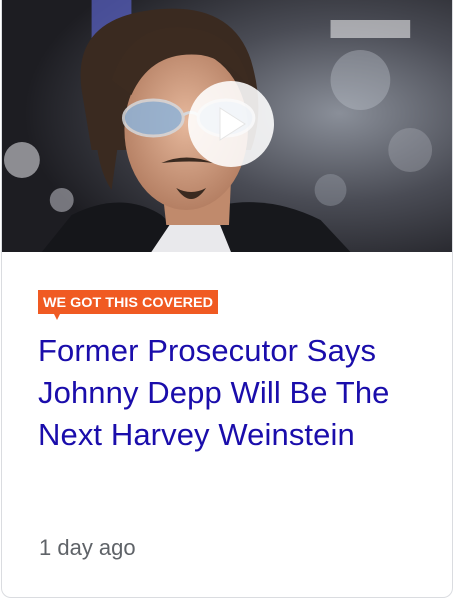  Describe the element at coordinates (87, 547) in the screenshot. I see `timestamp: 1 day ago` at that location.